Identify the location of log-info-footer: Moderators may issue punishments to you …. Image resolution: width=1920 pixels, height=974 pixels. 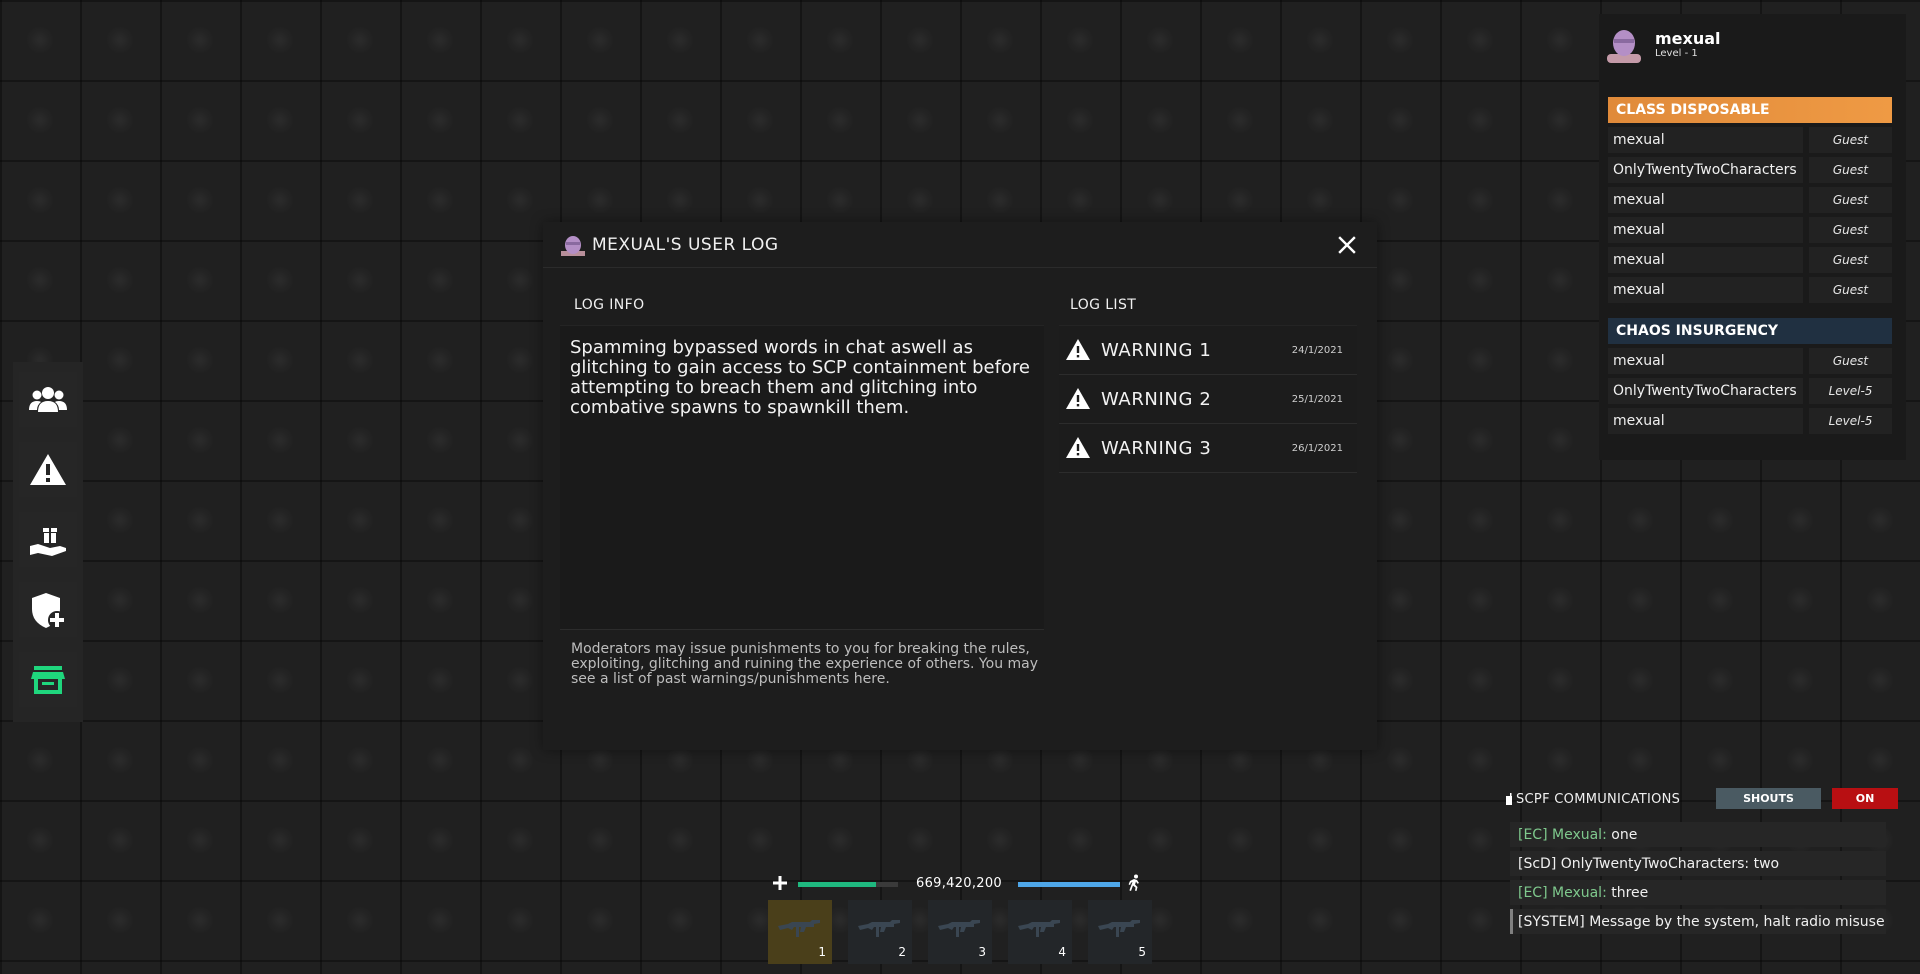
(805, 664).